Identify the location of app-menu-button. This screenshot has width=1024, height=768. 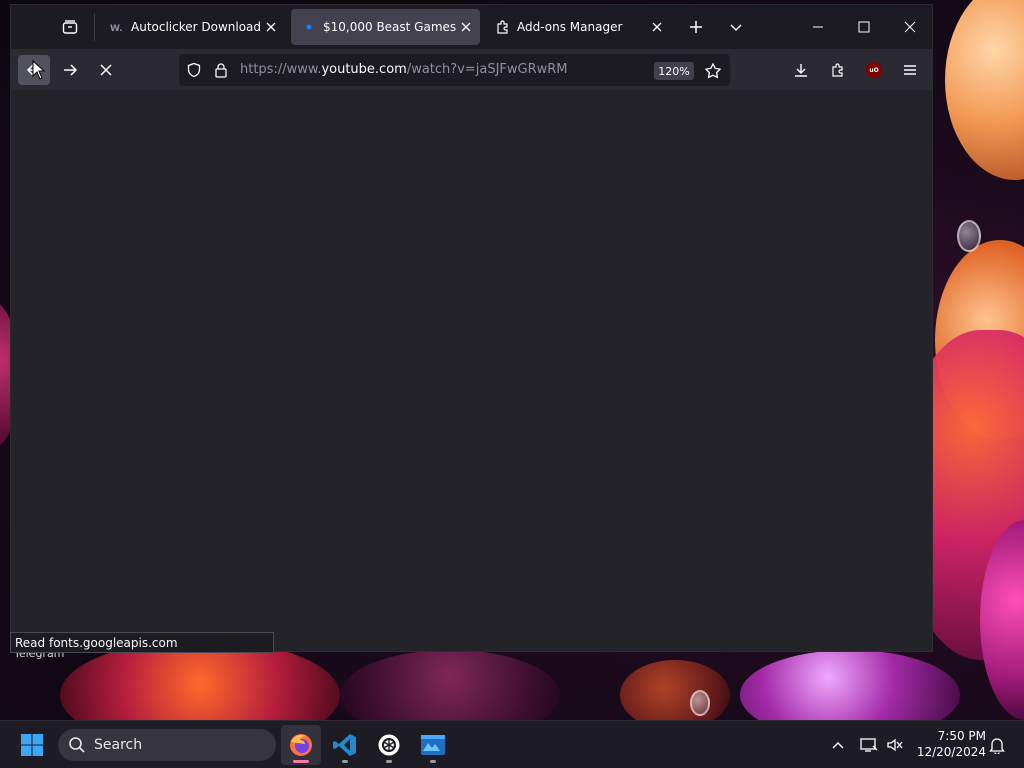
(910, 70).